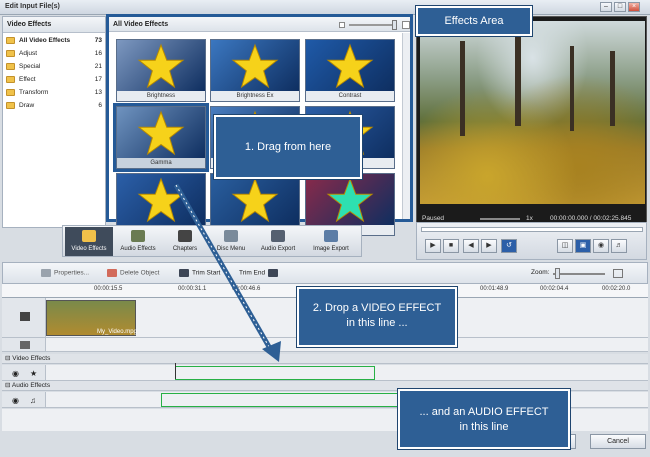 The image size is (650, 457). Describe the element at coordinates (24, 317) in the screenshot. I see `video-track-header` at that location.